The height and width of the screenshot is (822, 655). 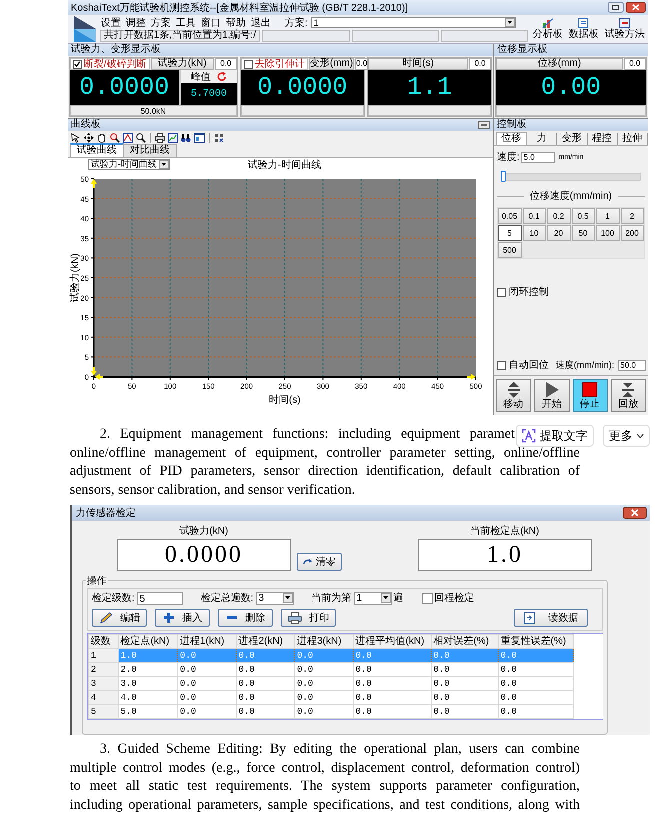 What do you see at coordinates (89, 137) in the screenshot?
I see `move-icon` at bounding box center [89, 137].